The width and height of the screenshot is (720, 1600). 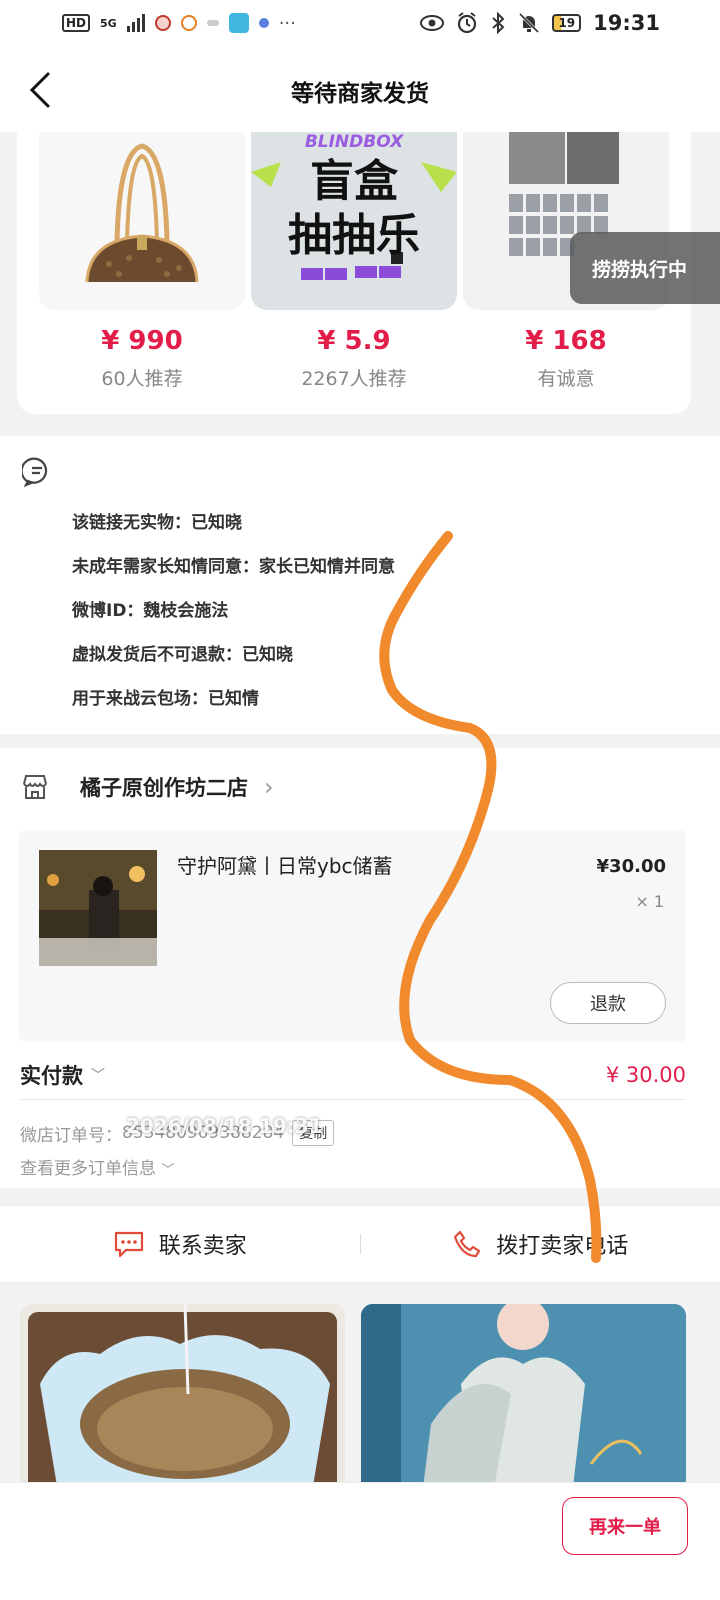 What do you see at coordinates (467, 23) in the screenshot?
I see `alarm-icon` at bounding box center [467, 23].